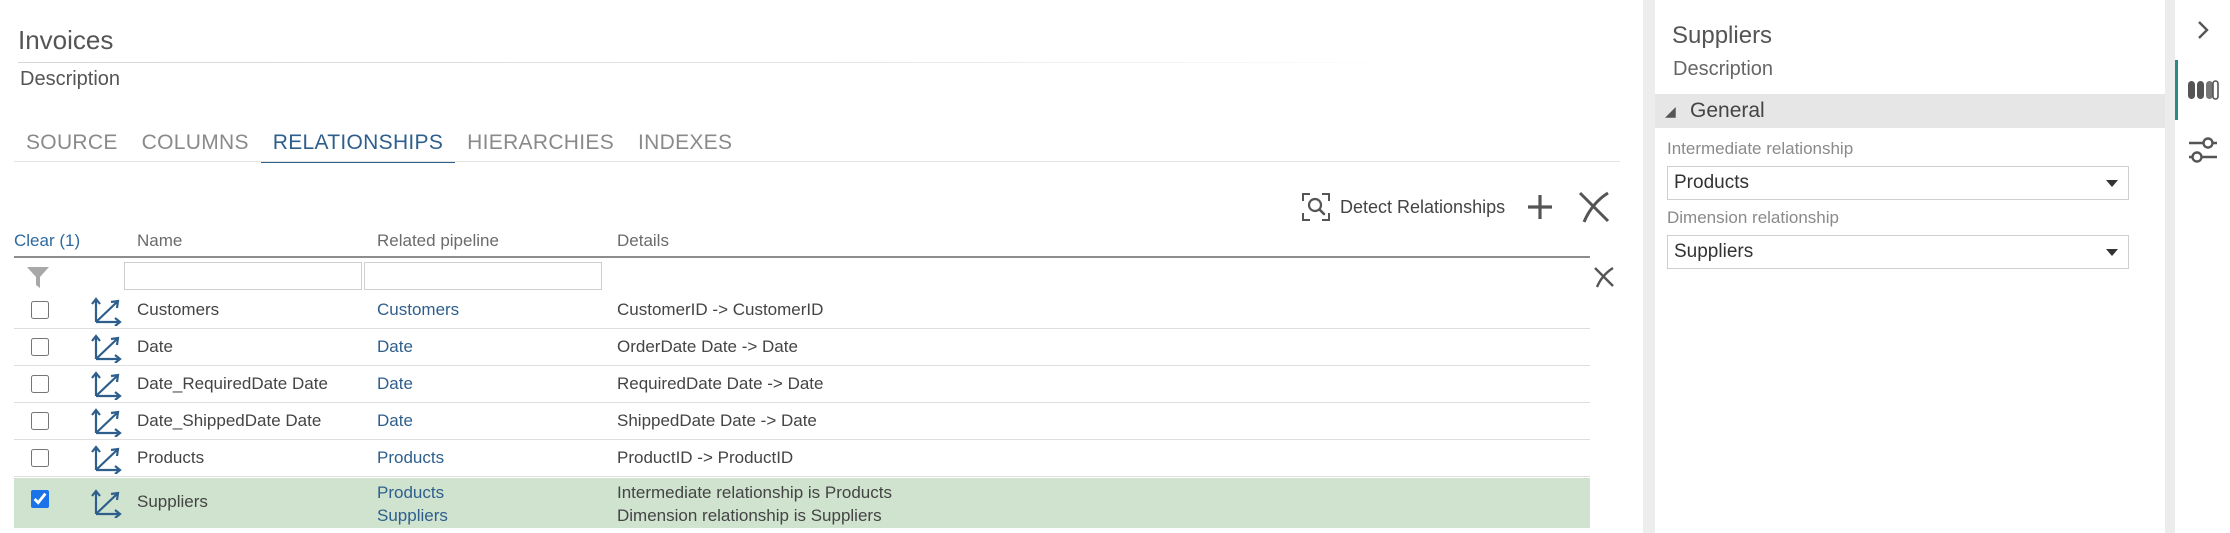 Image resolution: width=2230 pixels, height=533 pixels. I want to click on relationship-name: Date, so click(155, 346).